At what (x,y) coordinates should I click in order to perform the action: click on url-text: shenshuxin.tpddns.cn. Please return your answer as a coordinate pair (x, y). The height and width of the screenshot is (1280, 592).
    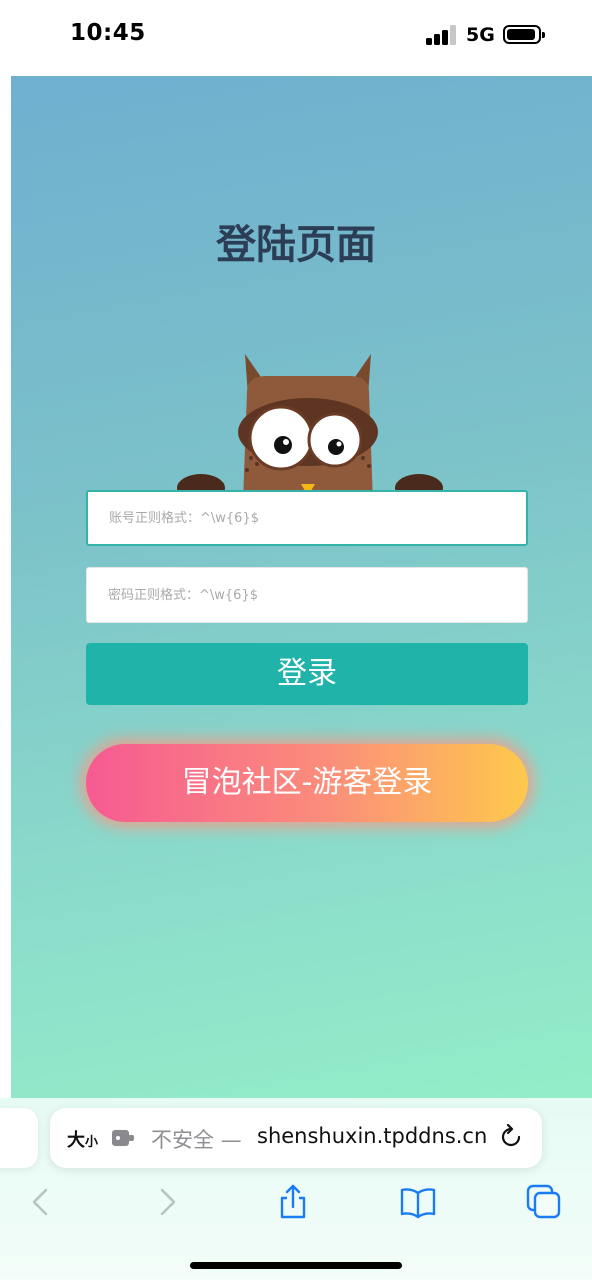
    Looking at the image, I should click on (372, 1136).